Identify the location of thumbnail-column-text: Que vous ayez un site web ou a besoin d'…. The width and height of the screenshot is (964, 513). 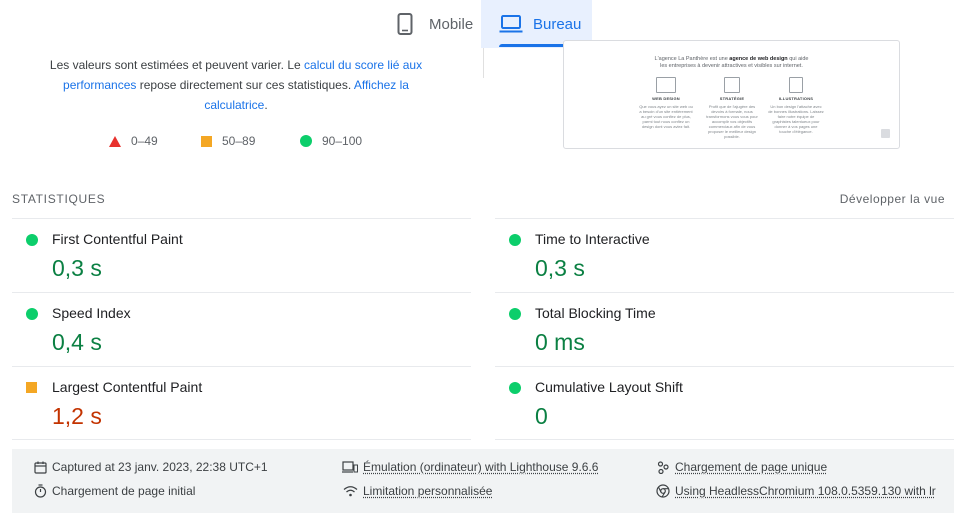
(666, 116).